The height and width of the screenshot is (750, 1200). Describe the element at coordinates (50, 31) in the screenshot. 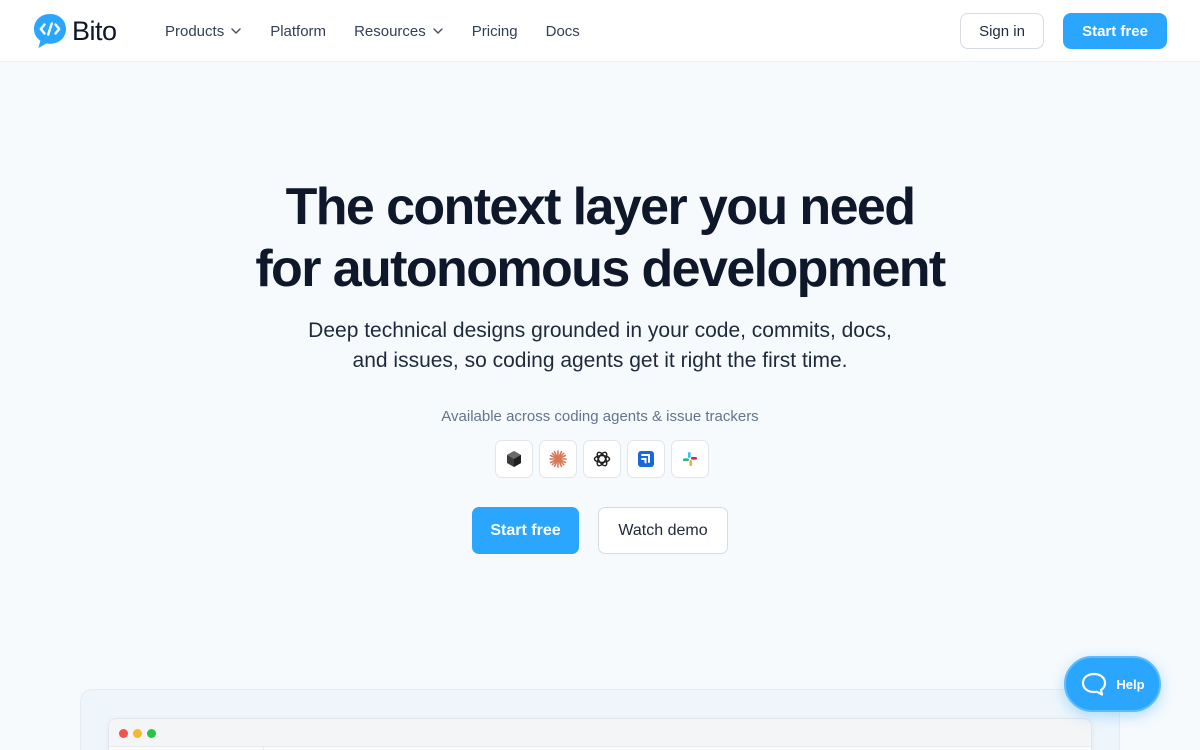

I see `bito-logo-icon` at that location.